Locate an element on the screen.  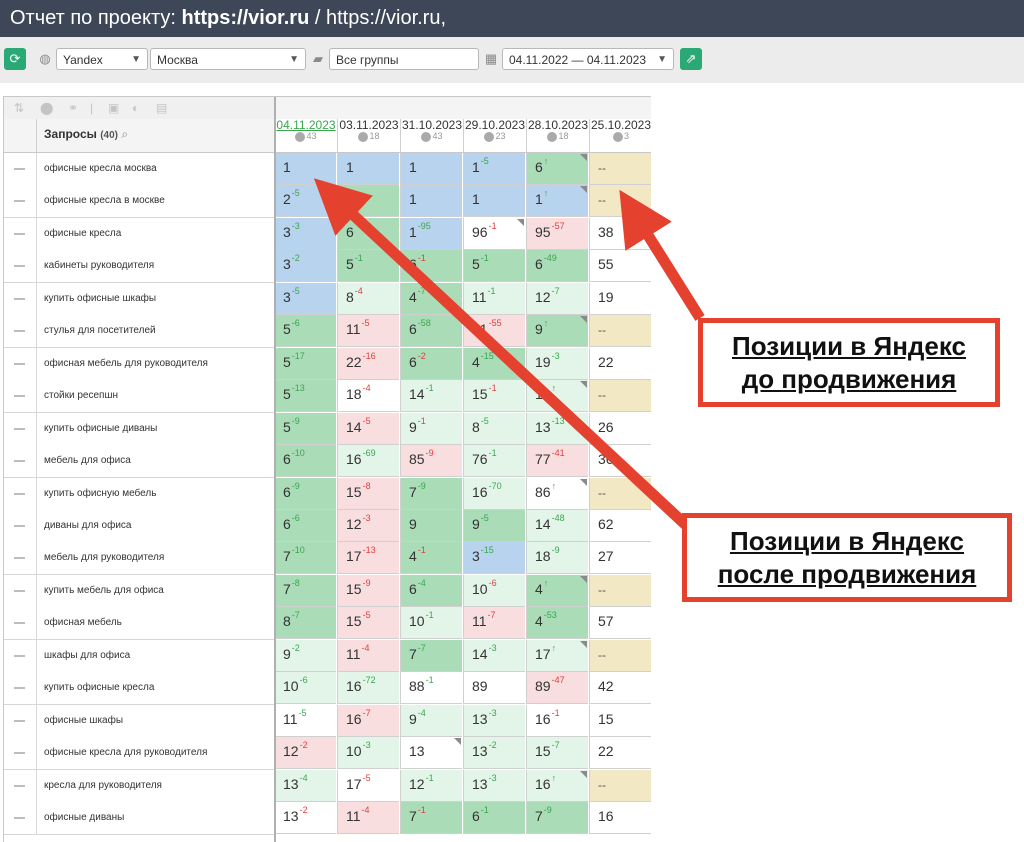
table-row: кресла для руководителя is located at coordinates (139, 786).